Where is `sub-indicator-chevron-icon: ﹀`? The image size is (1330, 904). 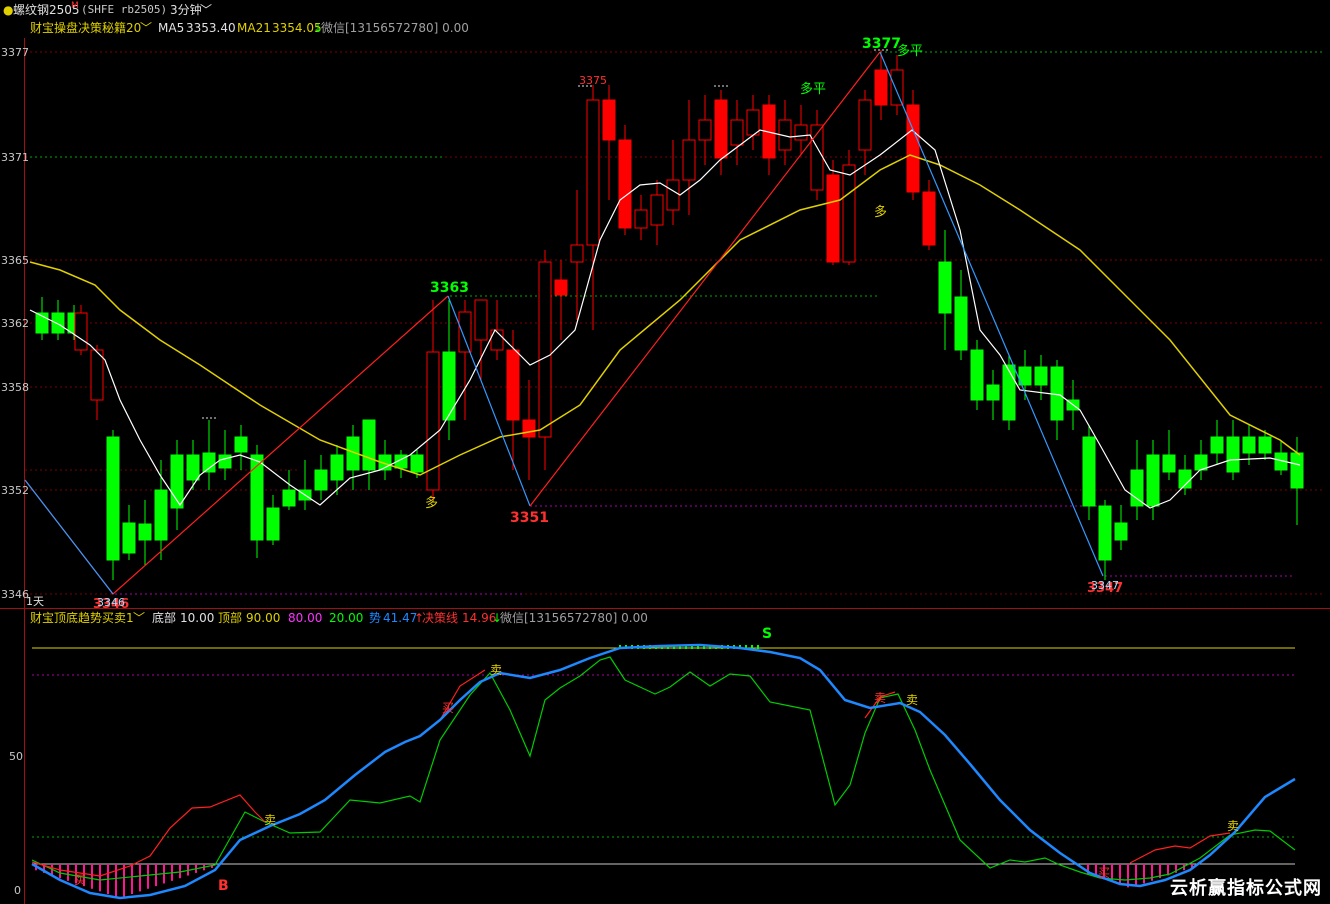
sub-indicator-chevron-icon: ﹀ is located at coordinates (139, 618).